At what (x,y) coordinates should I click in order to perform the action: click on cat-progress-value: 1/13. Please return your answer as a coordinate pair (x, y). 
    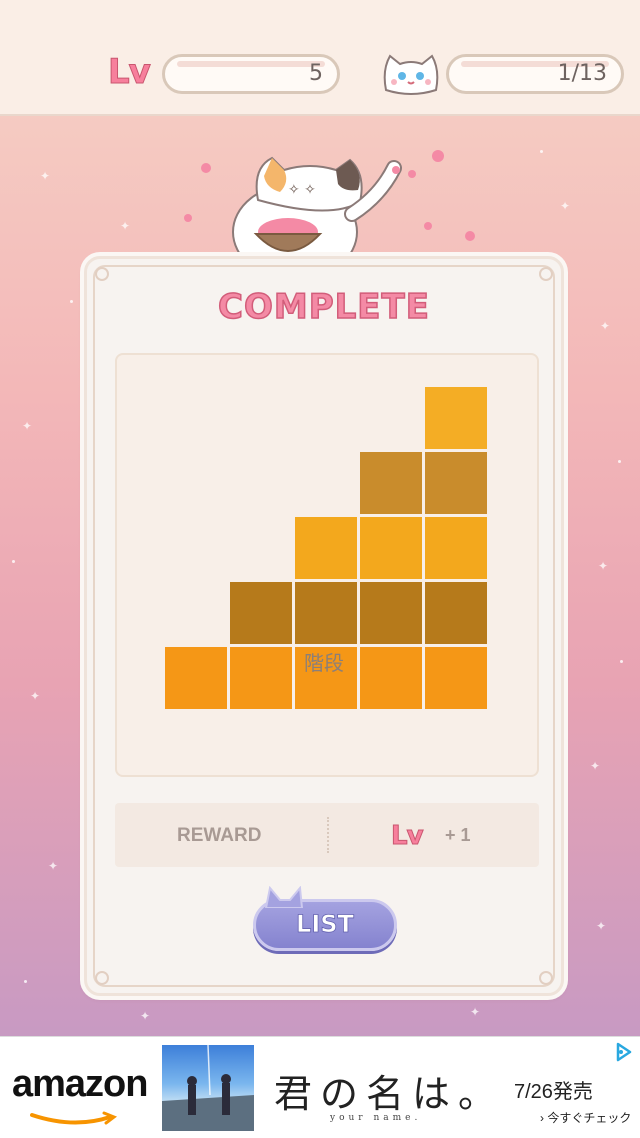
    Looking at the image, I should click on (582, 73).